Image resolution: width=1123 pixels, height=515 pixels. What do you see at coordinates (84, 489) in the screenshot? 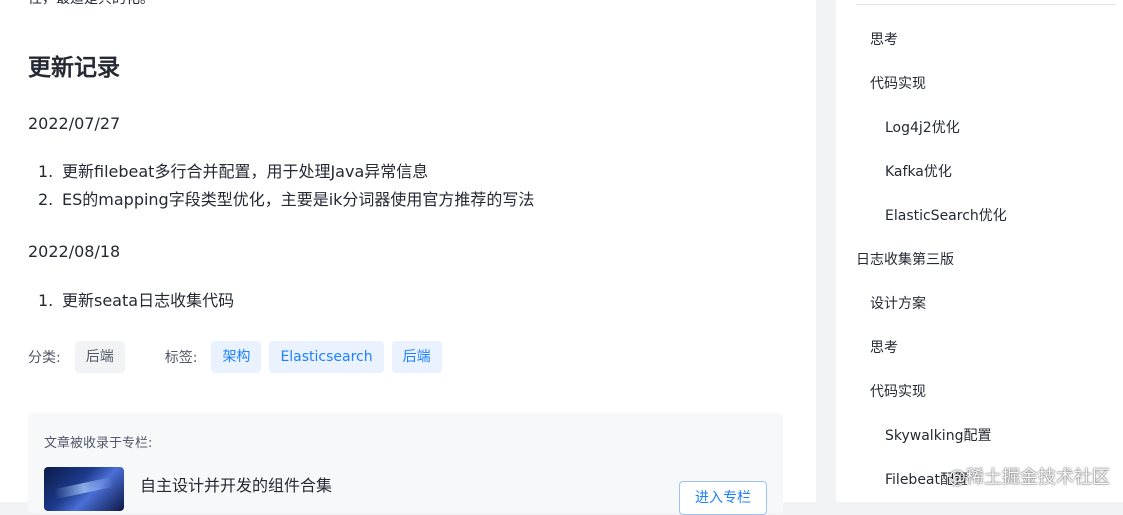
I see `column-cover-image` at bounding box center [84, 489].